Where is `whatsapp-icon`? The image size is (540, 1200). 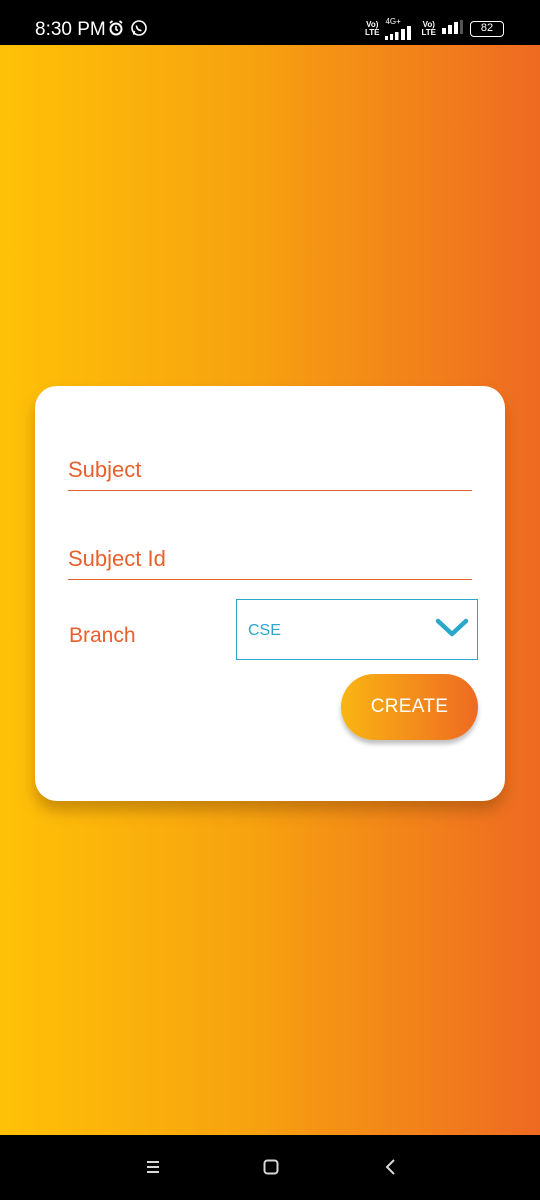 whatsapp-icon is located at coordinates (139, 30).